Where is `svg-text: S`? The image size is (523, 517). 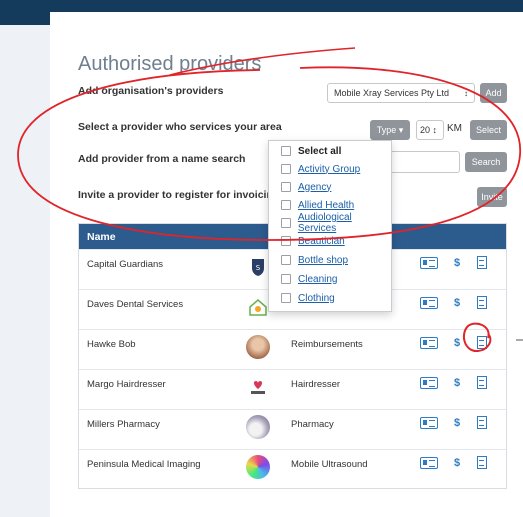 svg-text: S is located at coordinates (258, 268).